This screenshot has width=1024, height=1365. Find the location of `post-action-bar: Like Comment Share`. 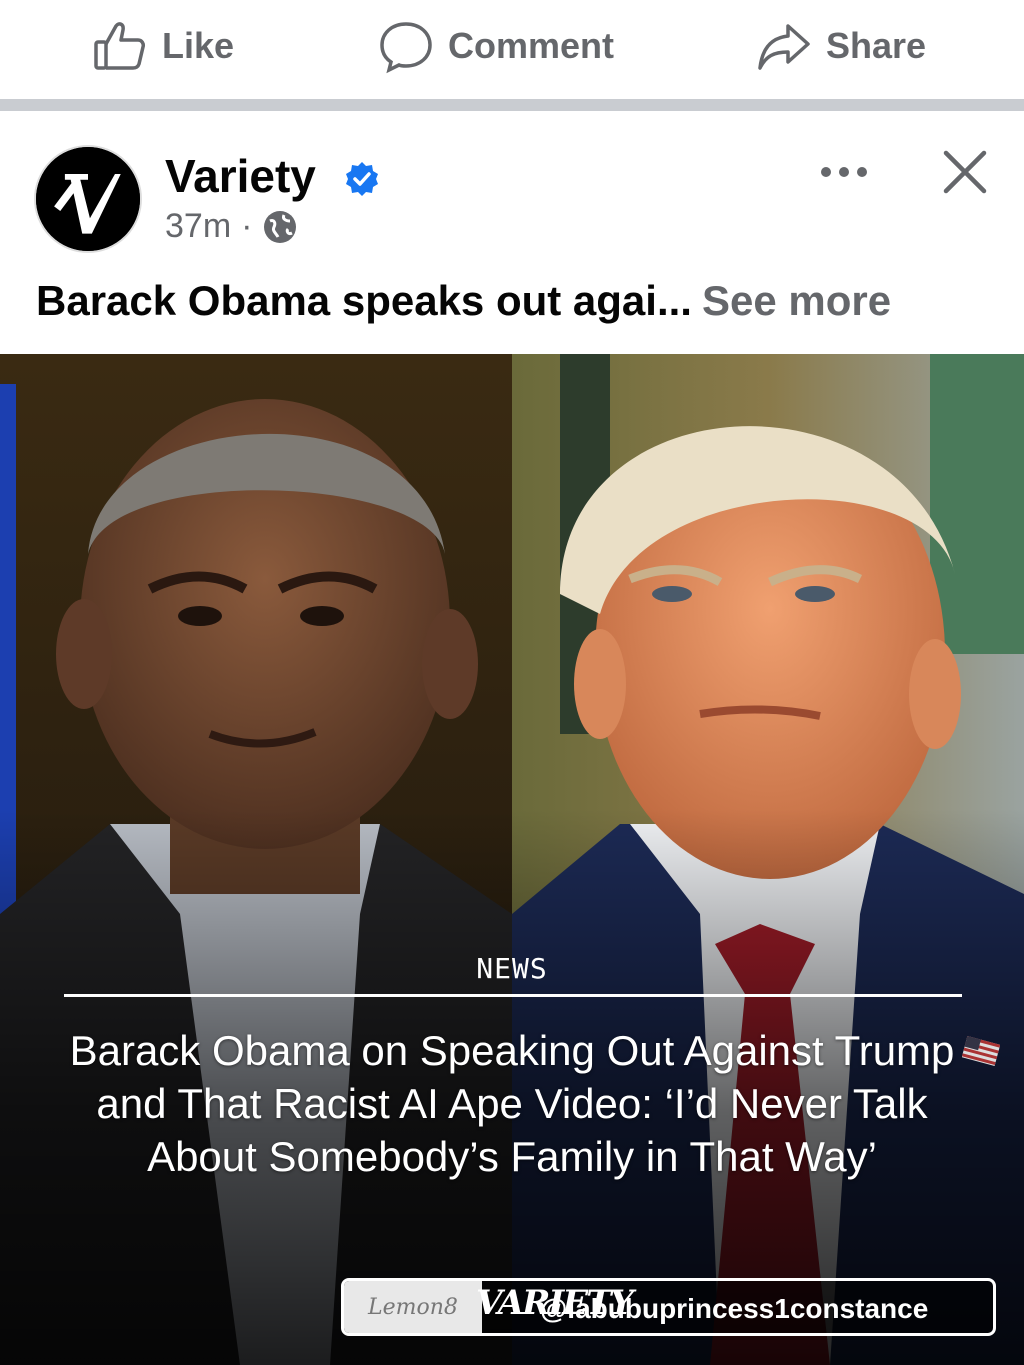

post-action-bar: Like Comment Share is located at coordinates (512, 50).